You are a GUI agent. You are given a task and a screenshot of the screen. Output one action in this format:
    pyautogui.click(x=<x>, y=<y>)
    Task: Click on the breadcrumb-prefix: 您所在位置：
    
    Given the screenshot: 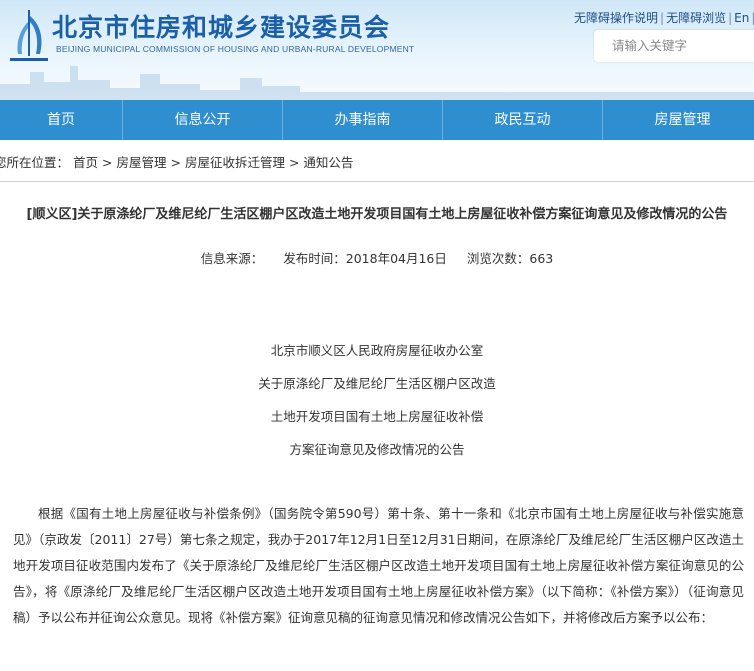 What is the action you would take?
    pyautogui.click(x=35, y=162)
    